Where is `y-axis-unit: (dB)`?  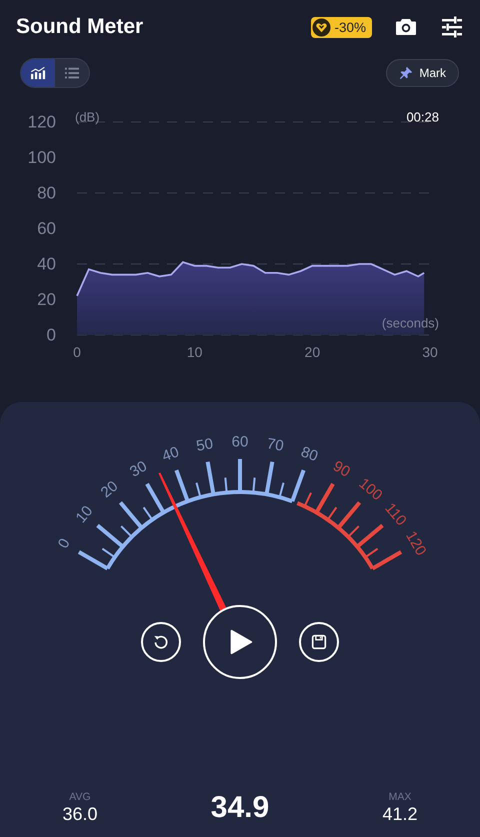
y-axis-unit: (dB) is located at coordinates (87, 117).